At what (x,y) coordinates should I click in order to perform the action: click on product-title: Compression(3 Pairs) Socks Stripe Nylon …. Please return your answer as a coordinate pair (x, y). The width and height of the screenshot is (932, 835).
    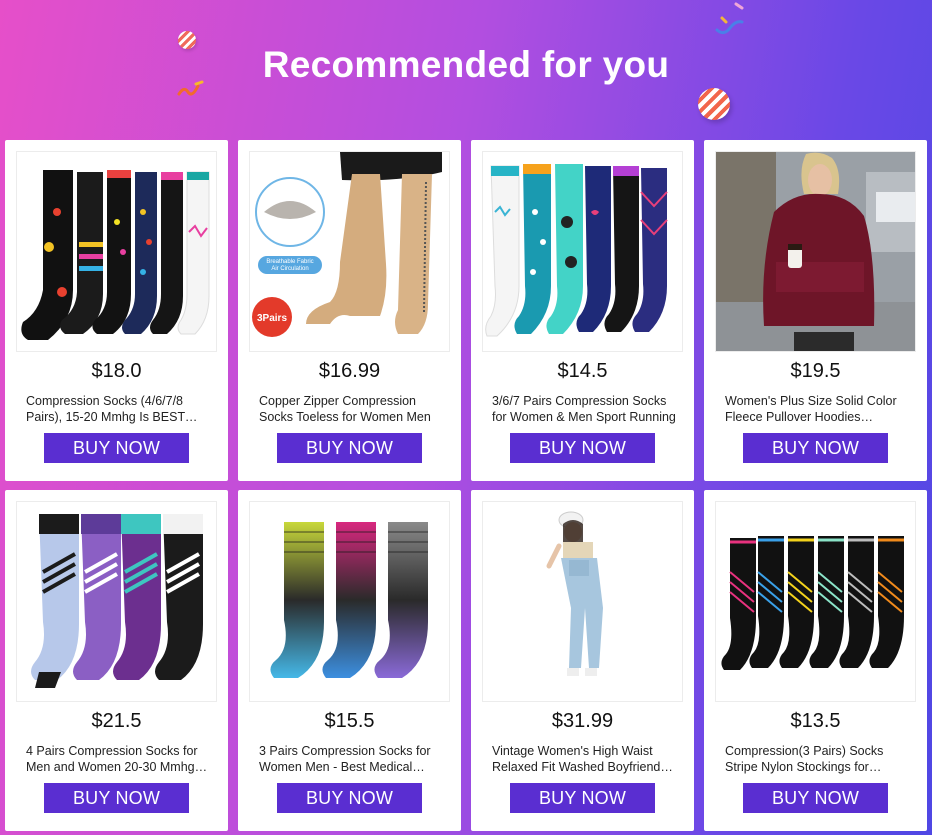
    Looking at the image, I should click on (818, 759).